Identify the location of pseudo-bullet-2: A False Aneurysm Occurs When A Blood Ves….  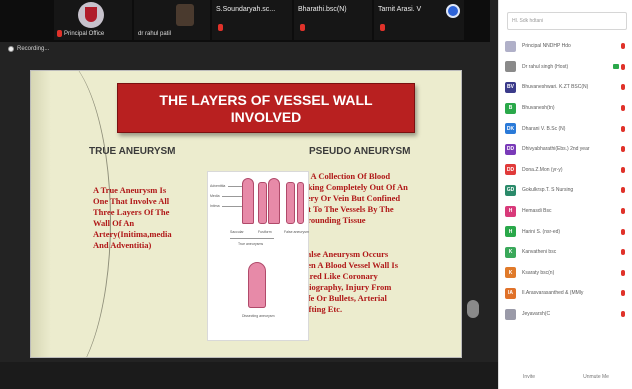
(372, 282).